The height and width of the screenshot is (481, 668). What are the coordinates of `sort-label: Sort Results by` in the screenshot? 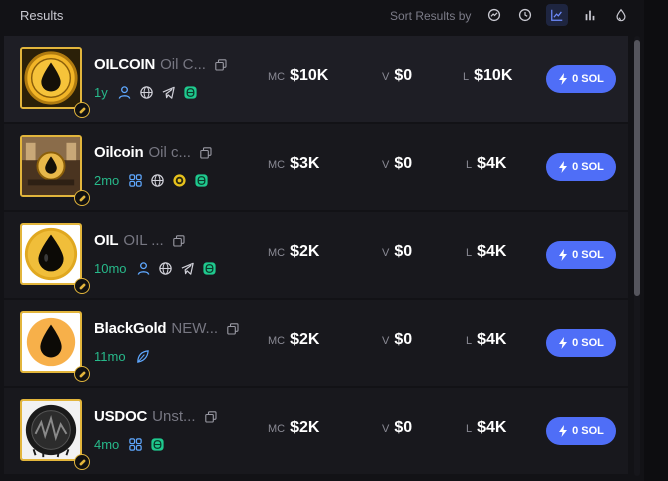 It's located at (431, 16).